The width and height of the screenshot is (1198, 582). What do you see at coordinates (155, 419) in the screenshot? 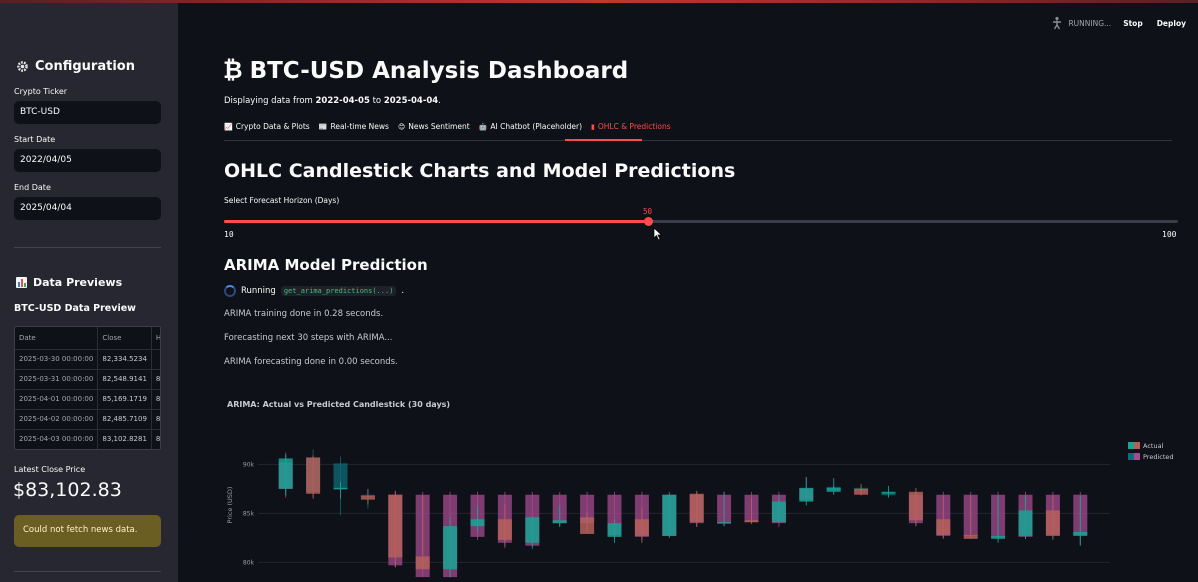
I see `table-cell: 88,46` at bounding box center [155, 419].